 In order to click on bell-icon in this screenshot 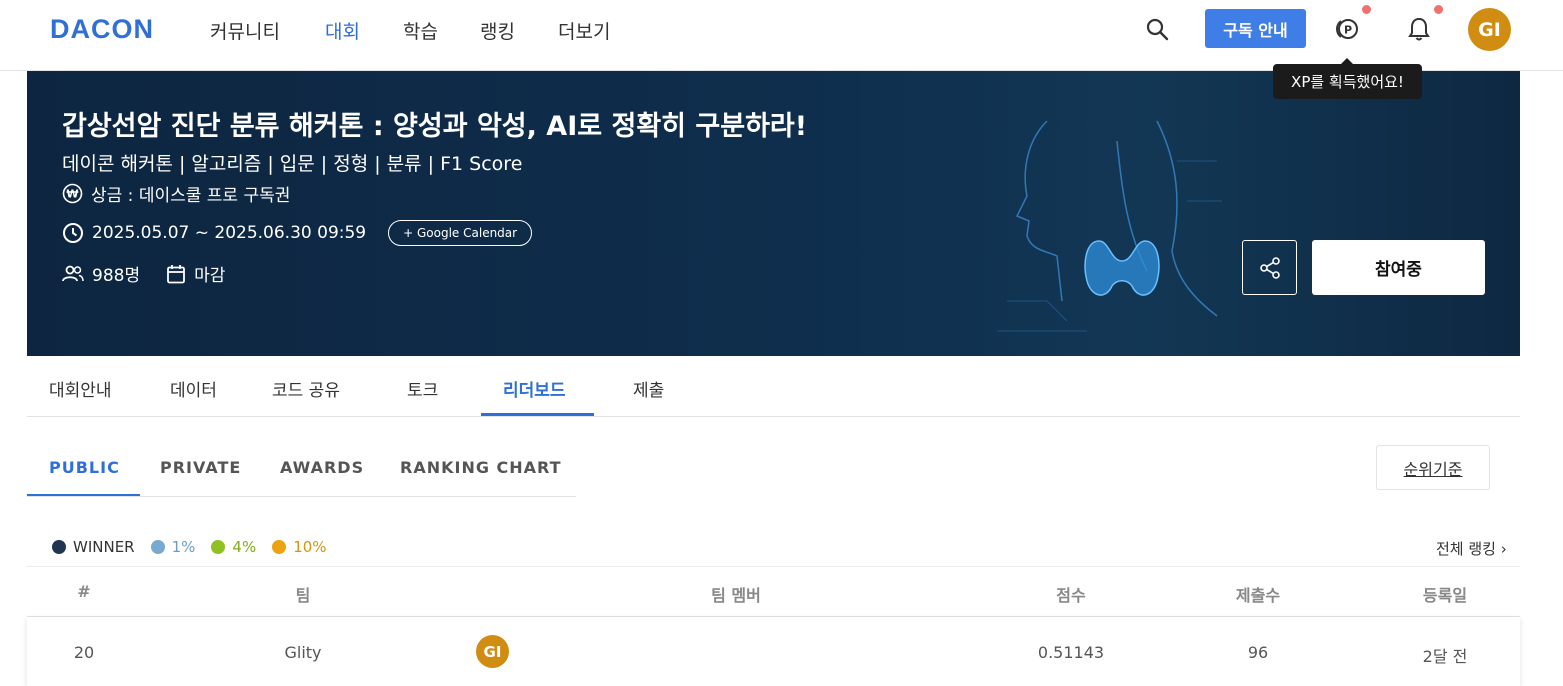, I will do `click(1419, 29)`.